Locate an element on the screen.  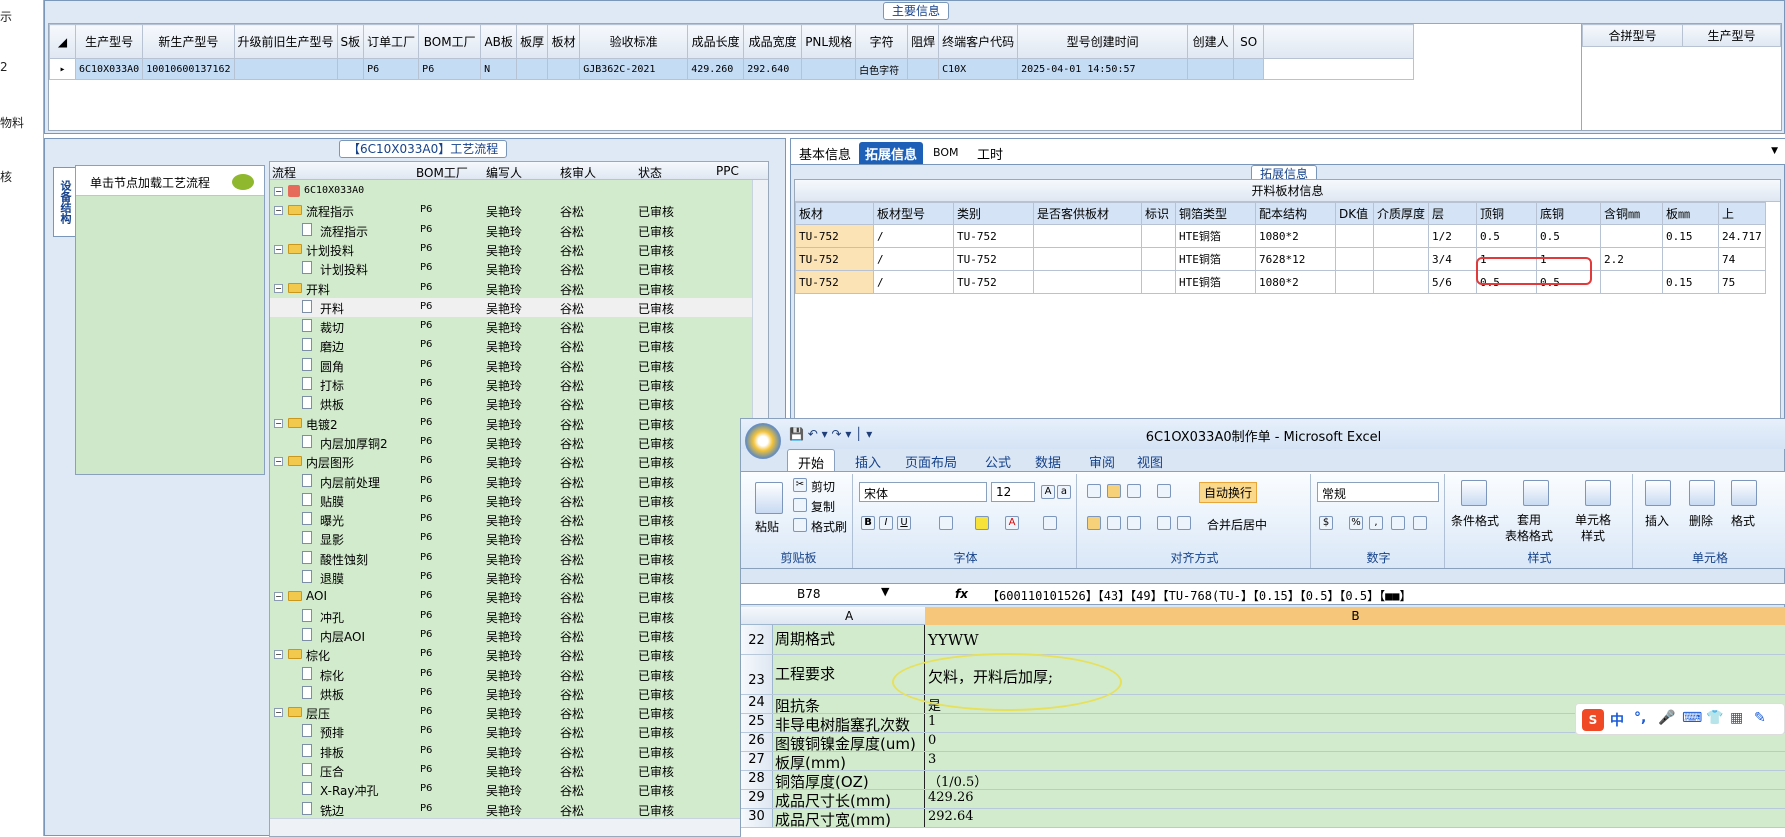
tree-node: 开料 P6 吴艳玲 谷松 已审核 is located at coordinates (512, 307).